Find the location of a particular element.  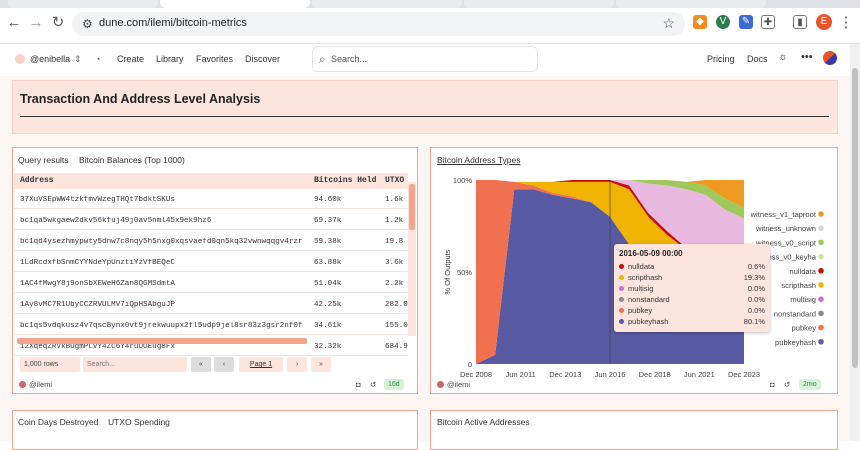

nav-pricing: Pricing is located at coordinates (721, 59).